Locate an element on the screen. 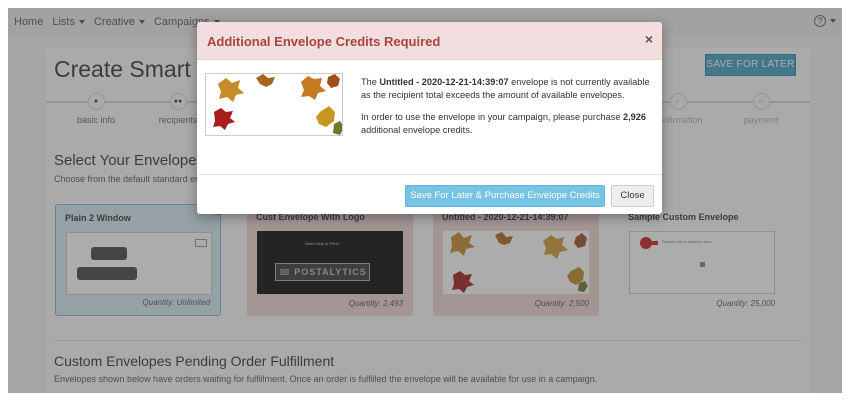 The image size is (850, 401). text-prefix: The is located at coordinates (370, 82).